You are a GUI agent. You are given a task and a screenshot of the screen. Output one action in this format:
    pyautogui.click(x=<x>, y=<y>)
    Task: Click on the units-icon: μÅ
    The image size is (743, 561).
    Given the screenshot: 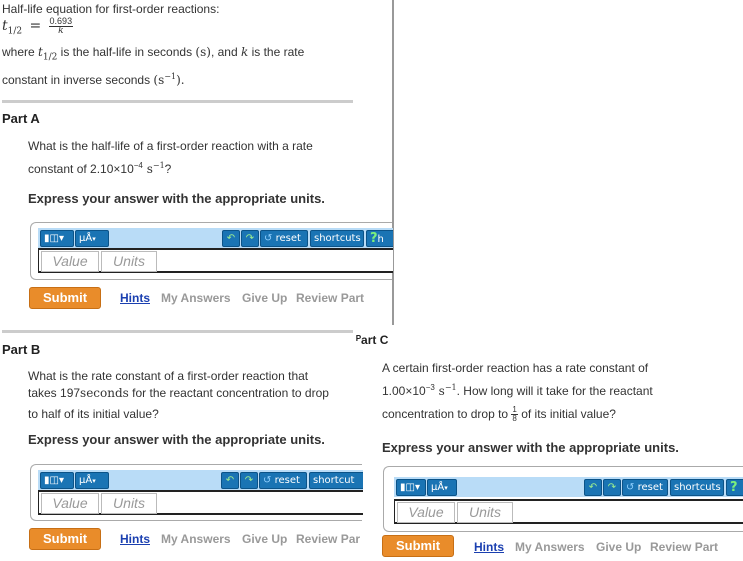 What is the action you would take?
    pyautogui.click(x=438, y=487)
    